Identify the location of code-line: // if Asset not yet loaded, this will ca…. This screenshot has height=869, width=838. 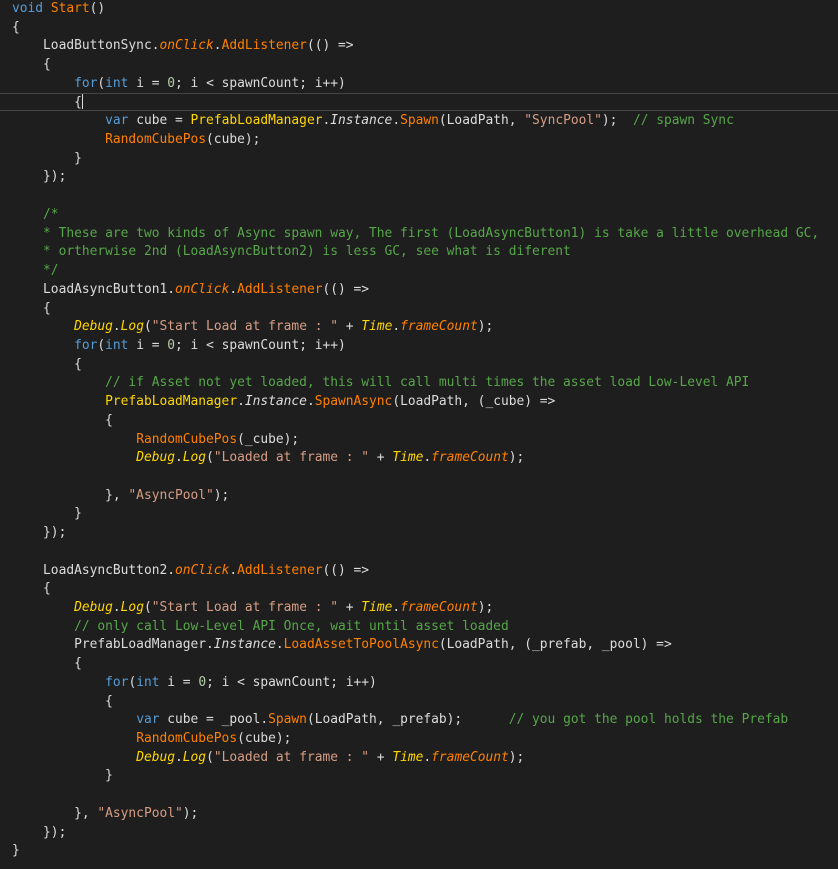
(415, 383).